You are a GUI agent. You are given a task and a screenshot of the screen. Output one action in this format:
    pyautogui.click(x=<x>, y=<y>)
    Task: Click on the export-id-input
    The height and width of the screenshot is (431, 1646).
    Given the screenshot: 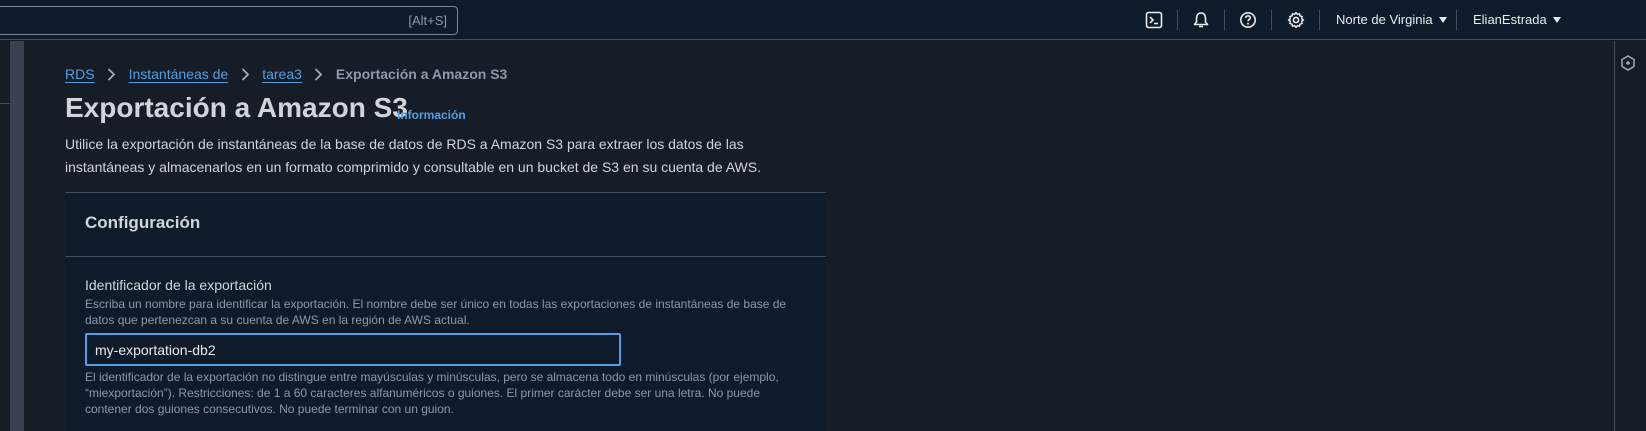 What is the action you would take?
    pyautogui.click(x=353, y=349)
    